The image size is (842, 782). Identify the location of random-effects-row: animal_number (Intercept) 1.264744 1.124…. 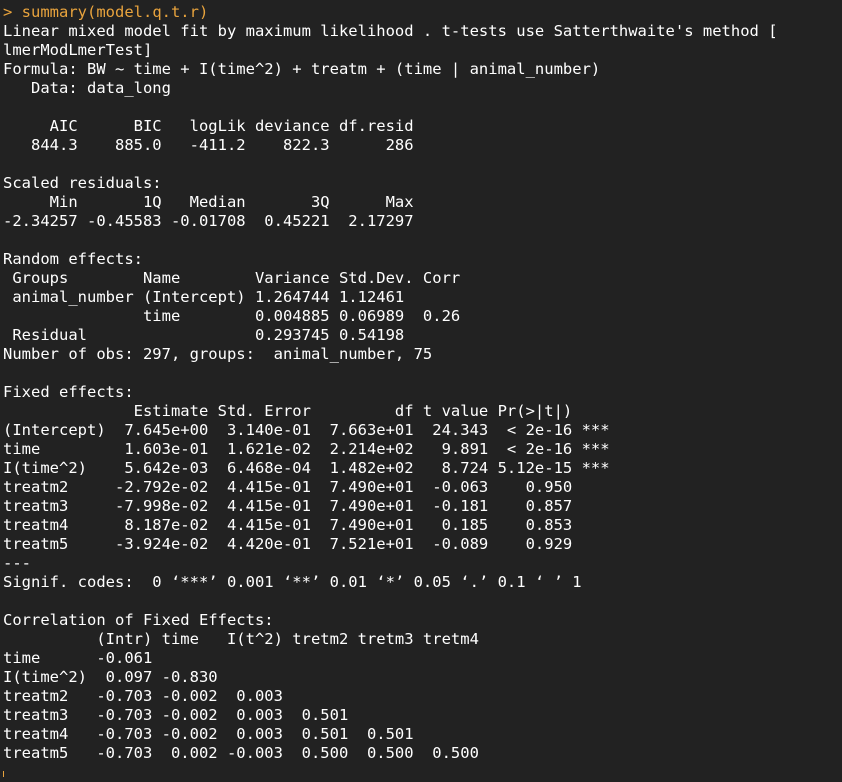
(232, 297).